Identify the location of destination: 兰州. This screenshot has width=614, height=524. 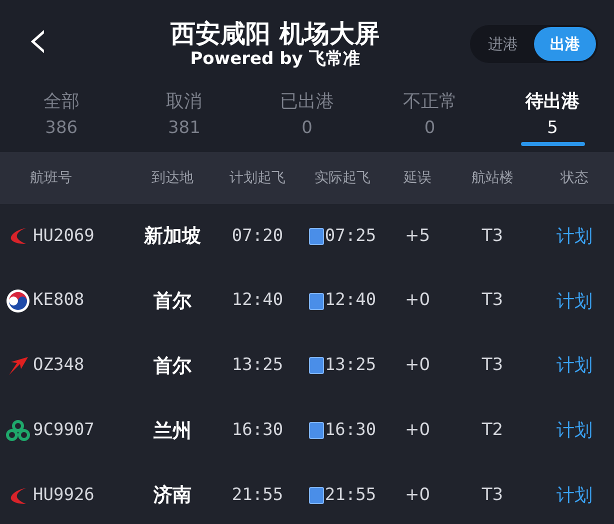
(173, 431).